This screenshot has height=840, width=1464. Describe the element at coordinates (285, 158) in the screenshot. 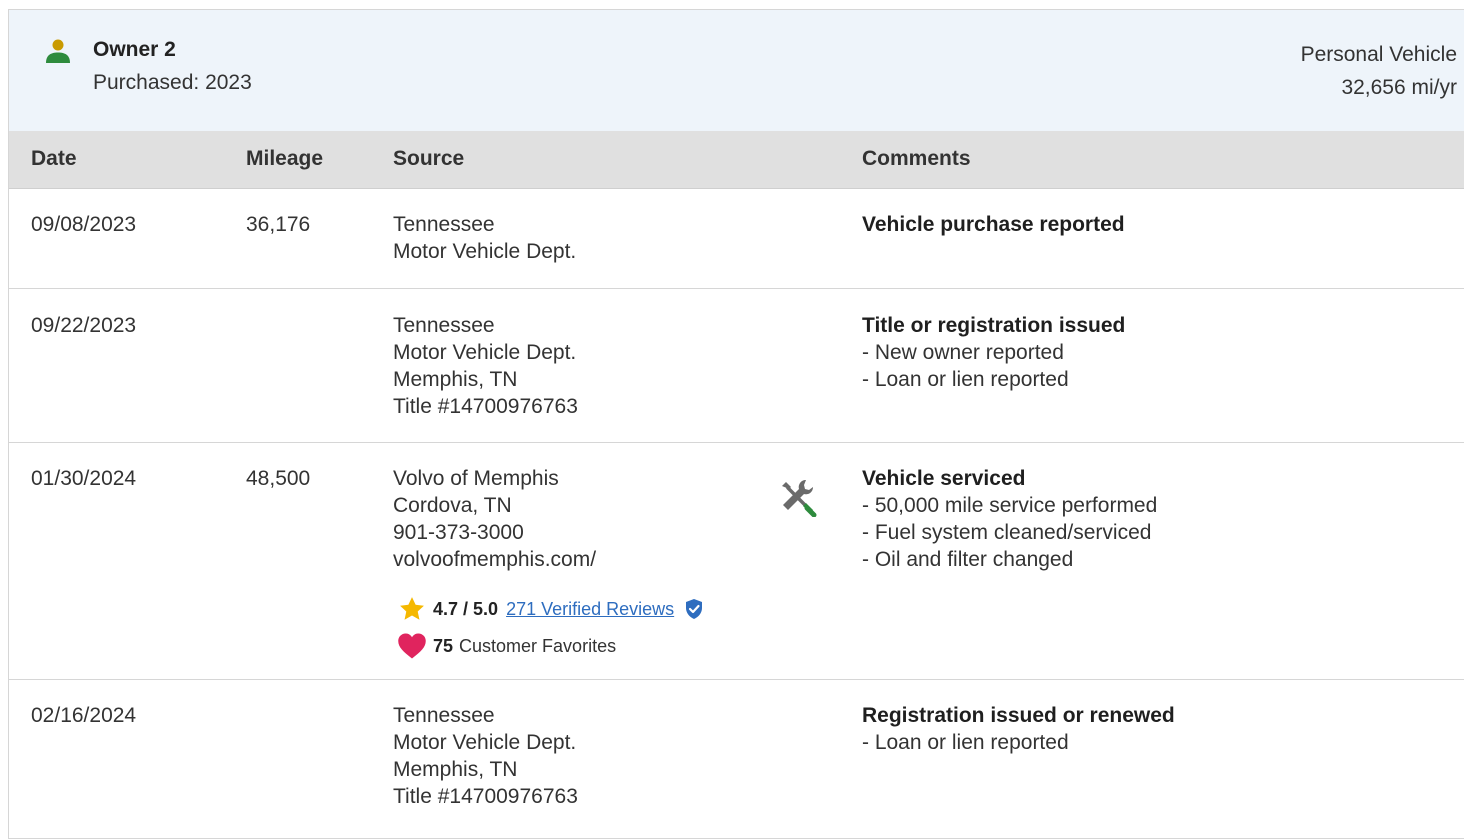

I see `column-header-mileage: Mileage` at that location.